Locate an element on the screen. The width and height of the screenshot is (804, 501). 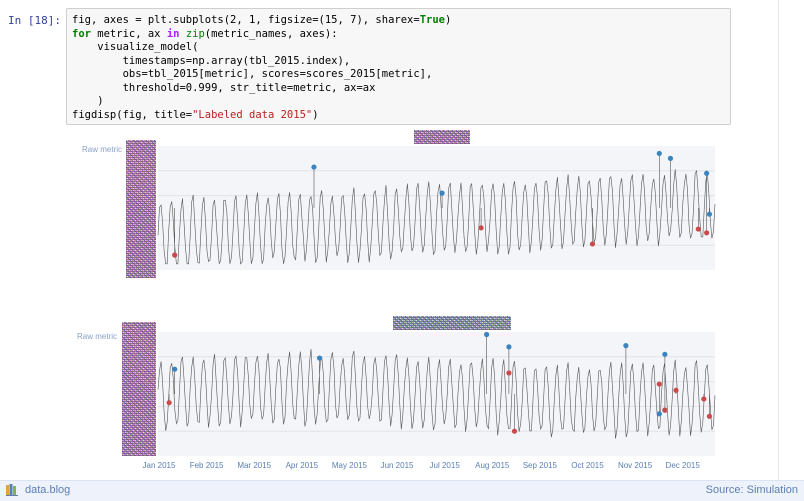
books-icon is located at coordinates (12, 490).